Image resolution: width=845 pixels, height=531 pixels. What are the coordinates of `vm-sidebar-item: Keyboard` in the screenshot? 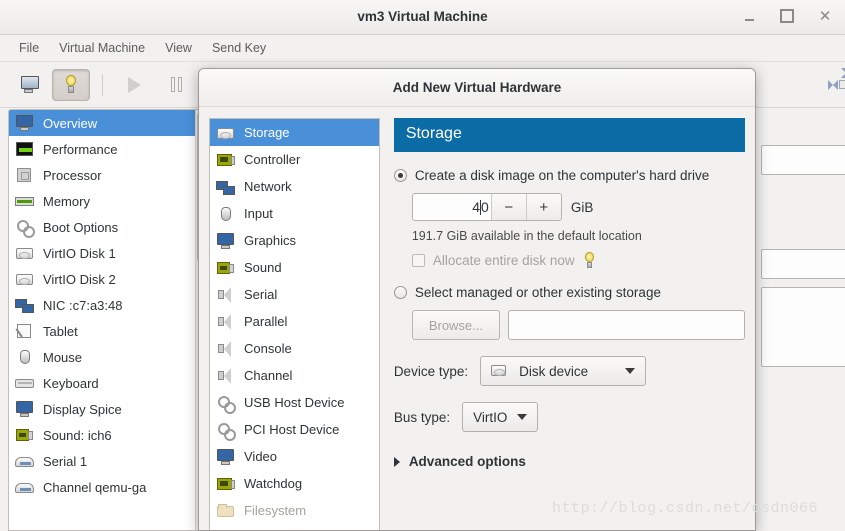 It's located at (106, 383).